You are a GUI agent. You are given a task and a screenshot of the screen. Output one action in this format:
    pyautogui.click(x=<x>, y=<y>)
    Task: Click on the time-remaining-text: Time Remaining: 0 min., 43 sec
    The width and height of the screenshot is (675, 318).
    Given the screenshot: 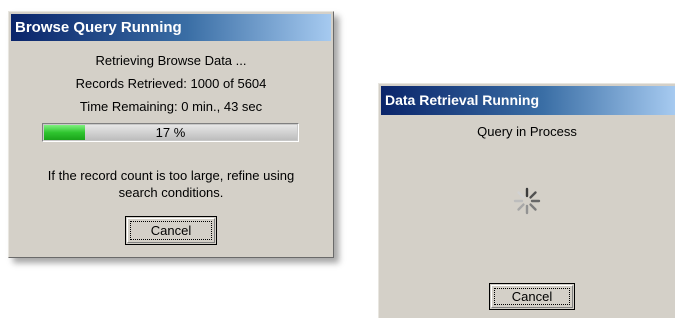 What is the action you would take?
    pyautogui.click(x=171, y=106)
    